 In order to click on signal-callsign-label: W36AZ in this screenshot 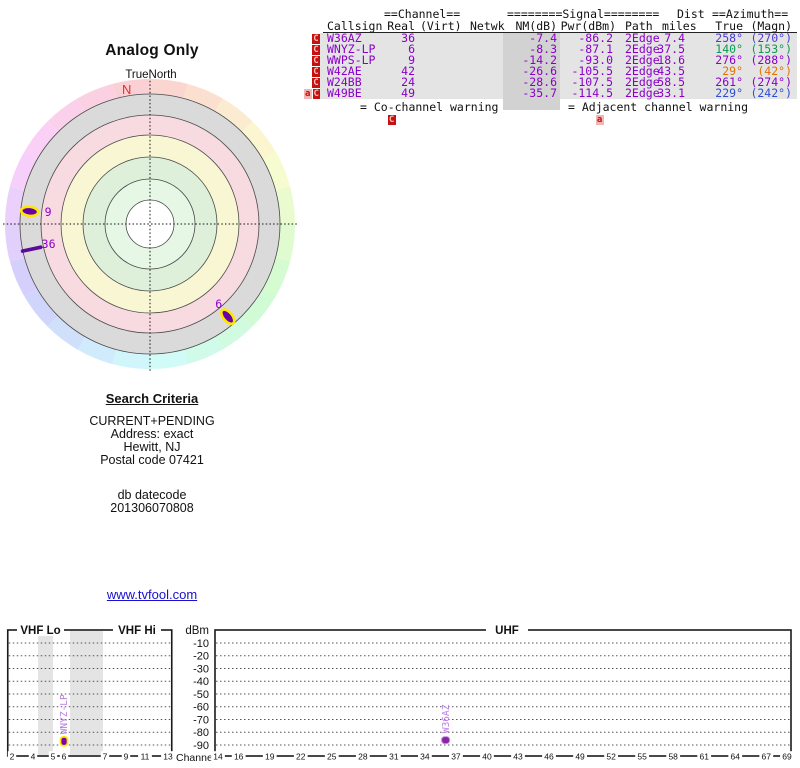, I will do `click(446, 718)`.